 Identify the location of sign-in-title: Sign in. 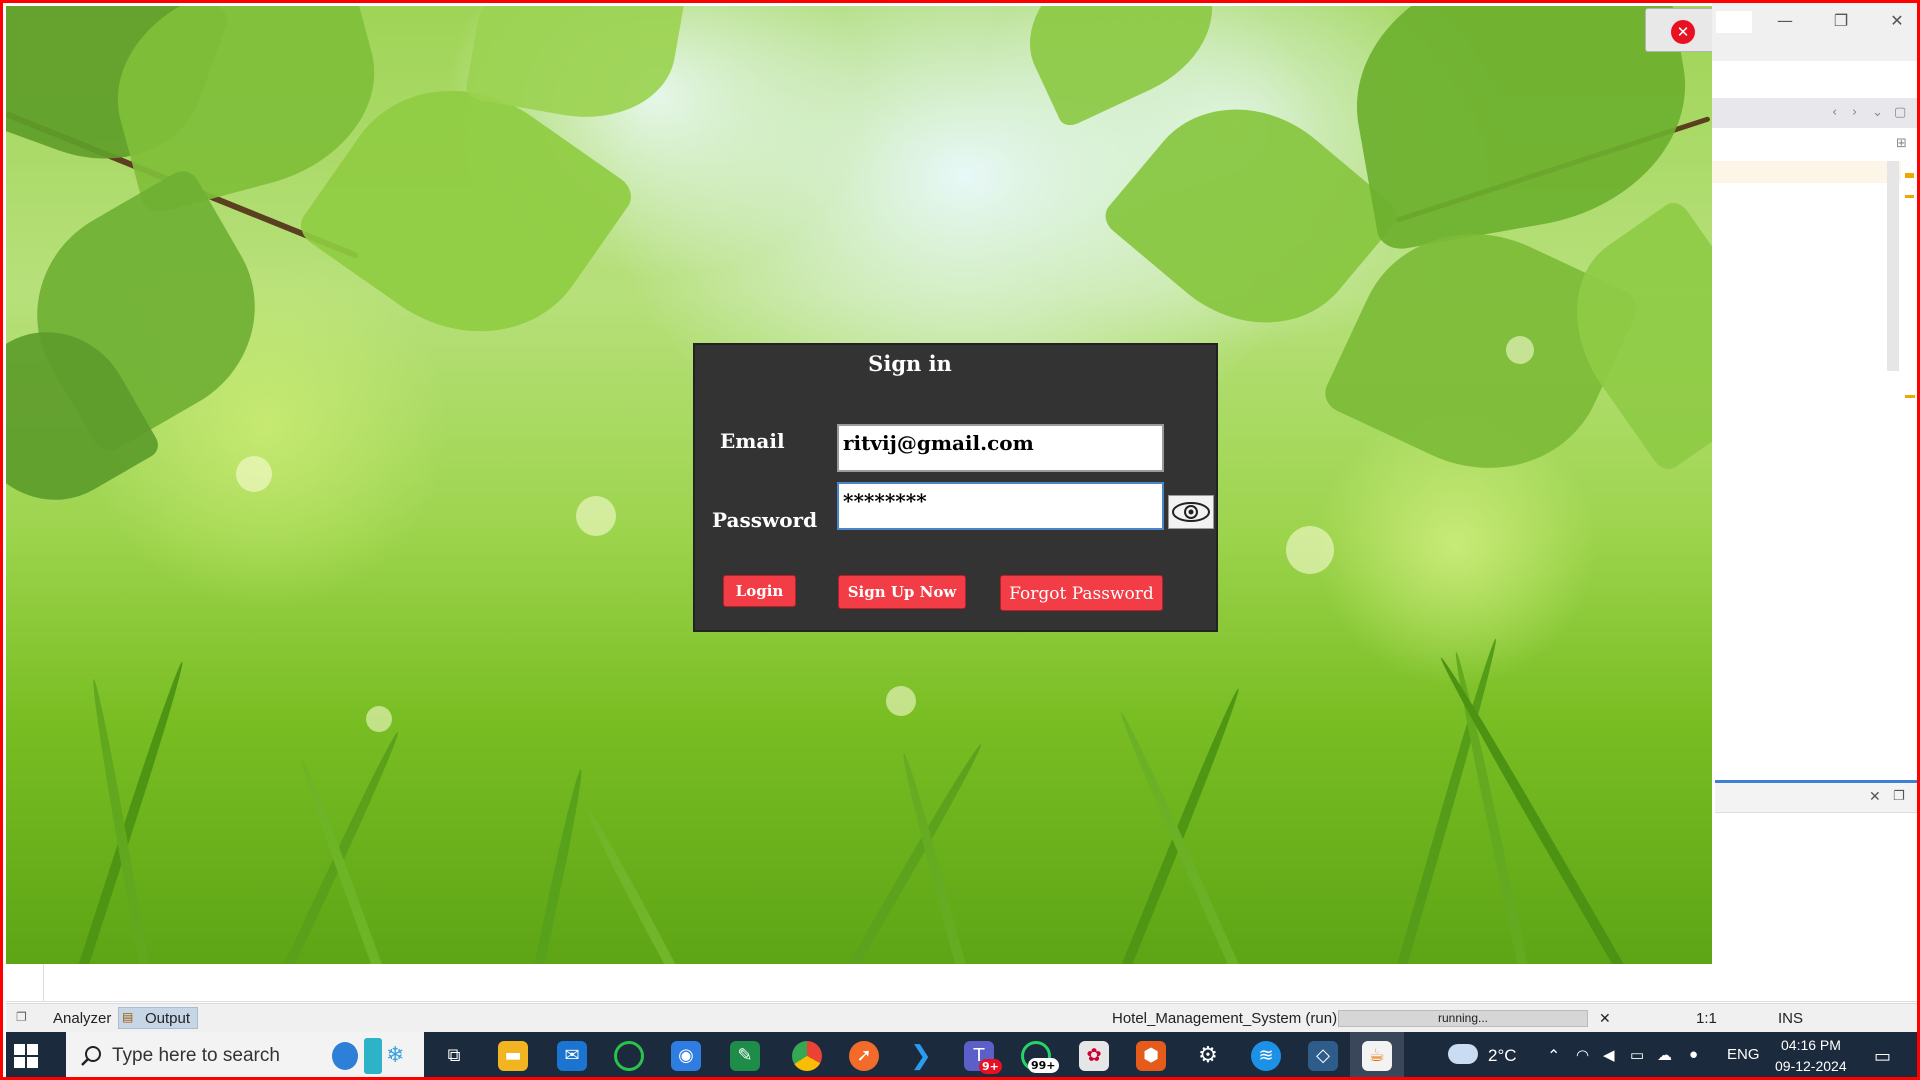
(910, 363).